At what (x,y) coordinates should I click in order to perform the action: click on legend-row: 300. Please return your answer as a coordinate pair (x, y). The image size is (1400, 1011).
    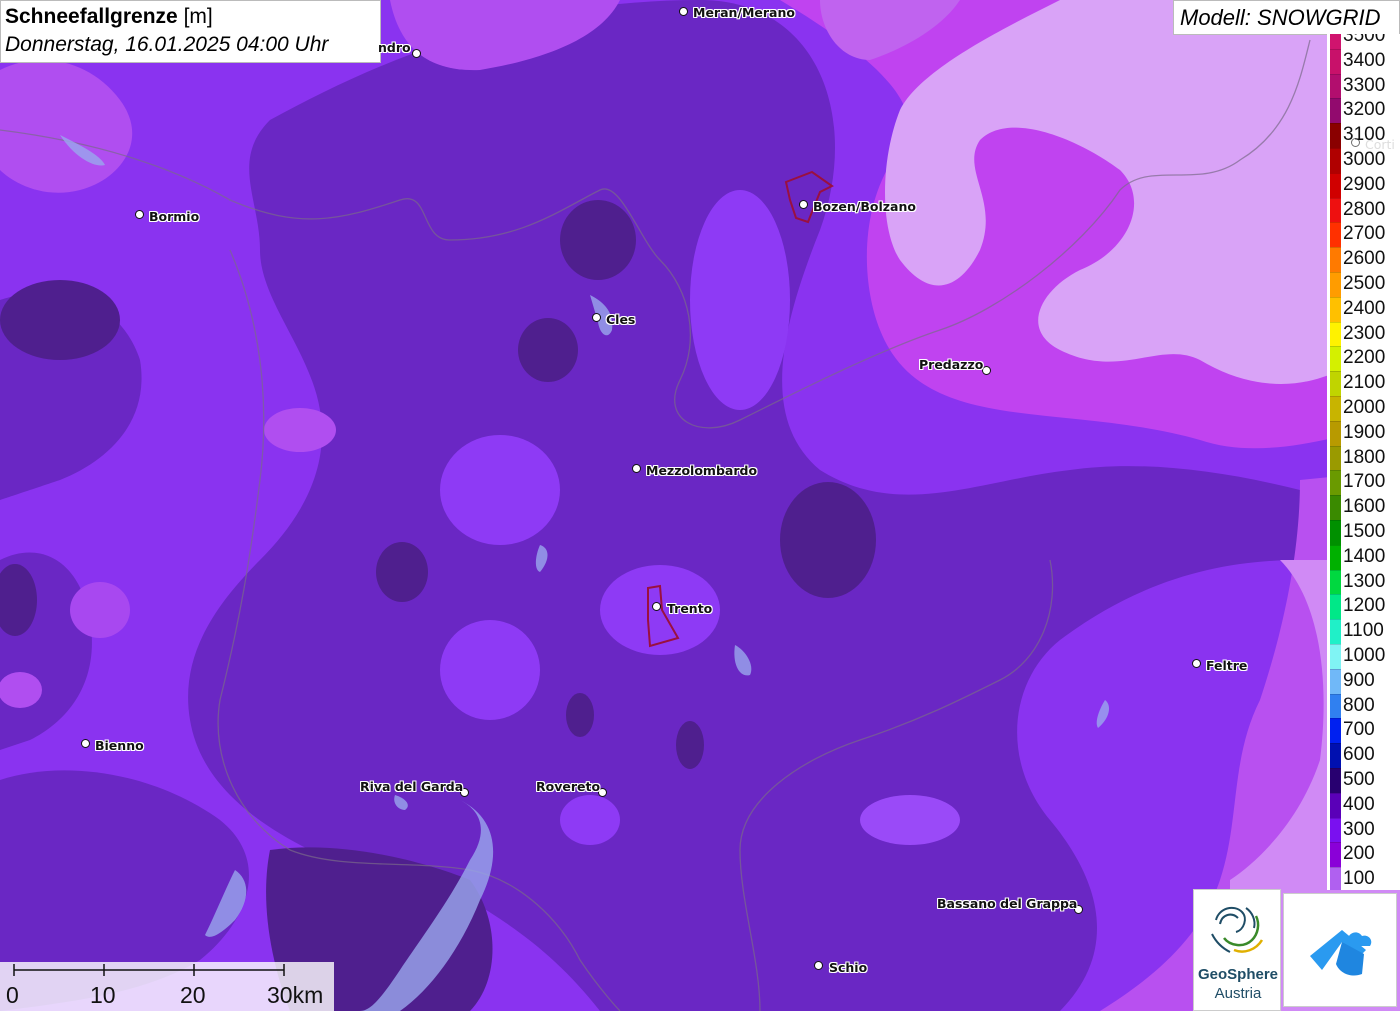
    Looking at the image, I should click on (1363, 830).